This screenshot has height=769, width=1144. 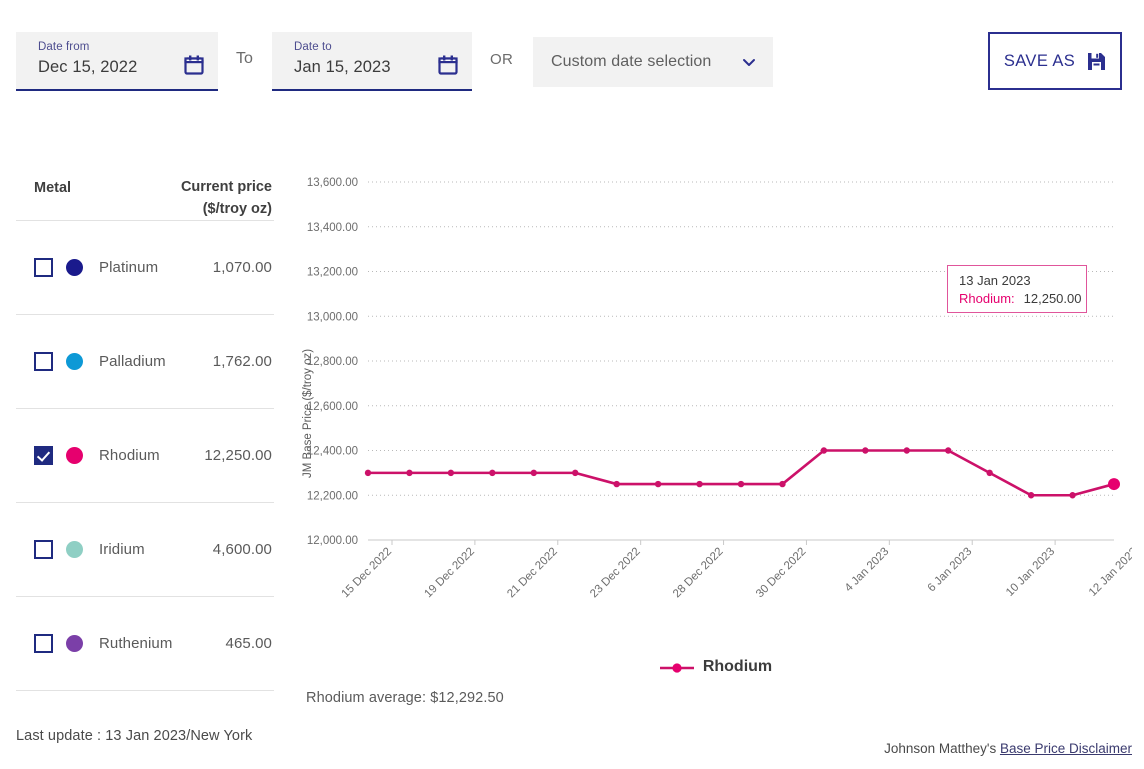 What do you see at coordinates (129, 455) in the screenshot?
I see `metal-name: Rhodium` at bounding box center [129, 455].